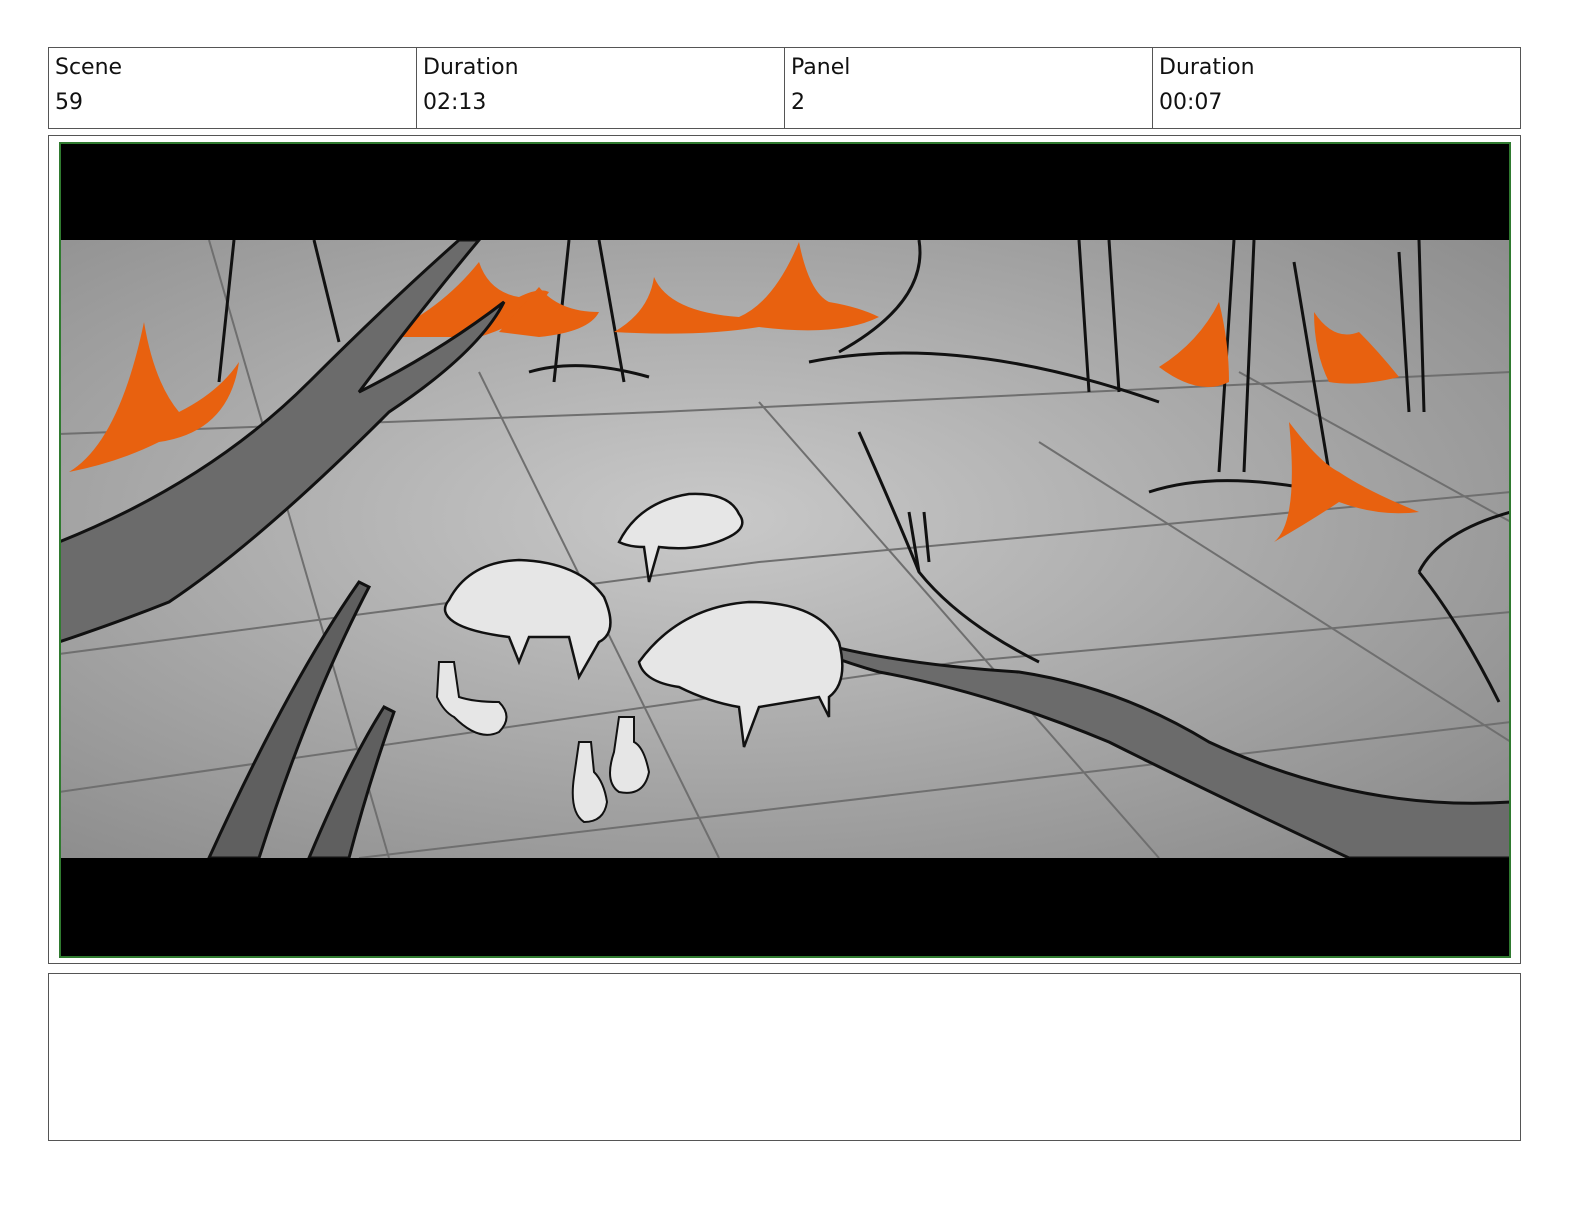 The height and width of the screenshot is (1224, 1584). What do you see at coordinates (785, 191) in the screenshot?
I see `letterbox-top` at bounding box center [785, 191].